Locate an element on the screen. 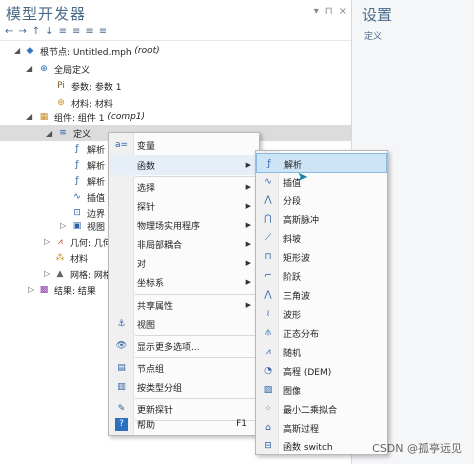 This screenshot has width=474, height=464. help-icon: ? is located at coordinates (121, 424).